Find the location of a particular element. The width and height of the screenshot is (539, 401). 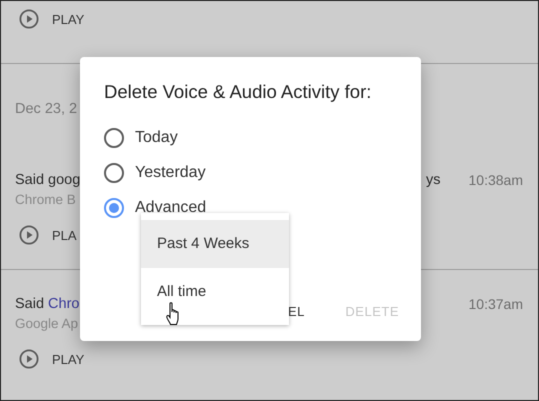

radio-label: Advanced is located at coordinates (170, 207).